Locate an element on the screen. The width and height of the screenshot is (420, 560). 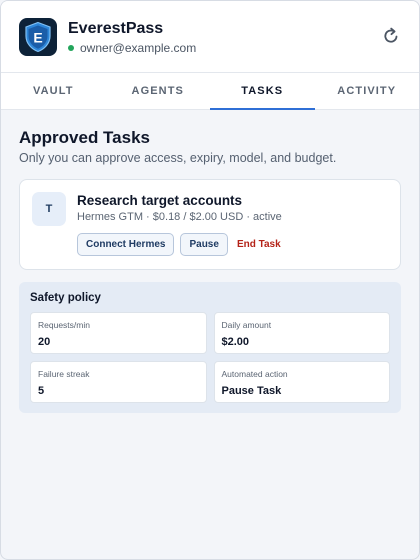
policy-daily-amount: Daily amount $2.00 is located at coordinates (301, 333).